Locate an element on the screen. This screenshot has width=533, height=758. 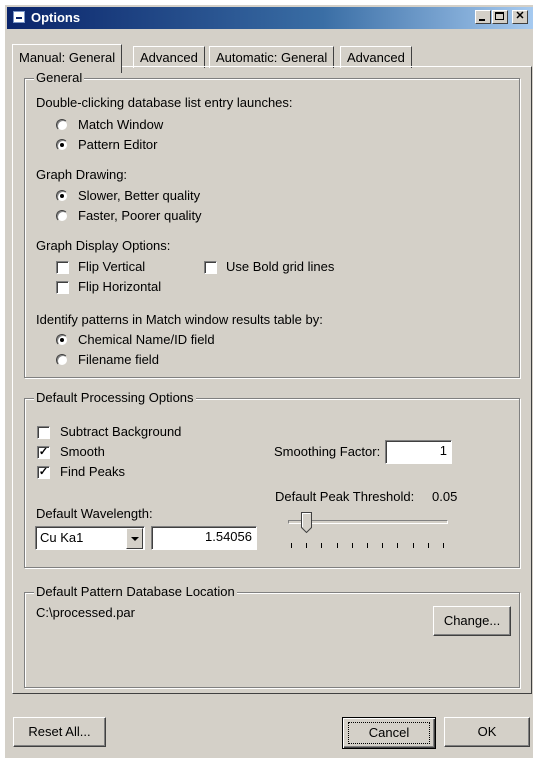
checkbox-find-peaks: ✓ is located at coordinates (43, 472).